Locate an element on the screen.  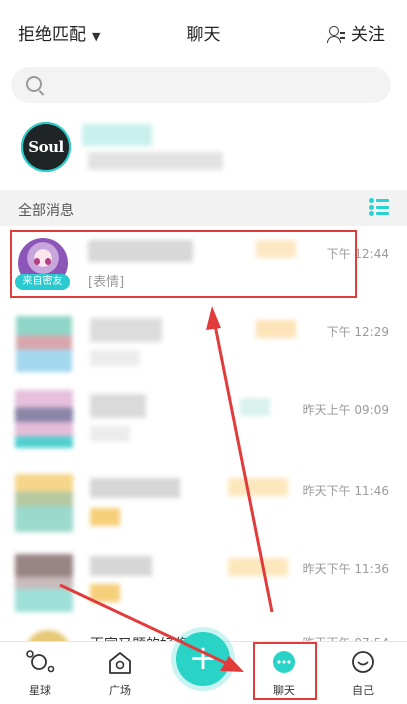
plus-button: + is located at coordinates (203, 659).